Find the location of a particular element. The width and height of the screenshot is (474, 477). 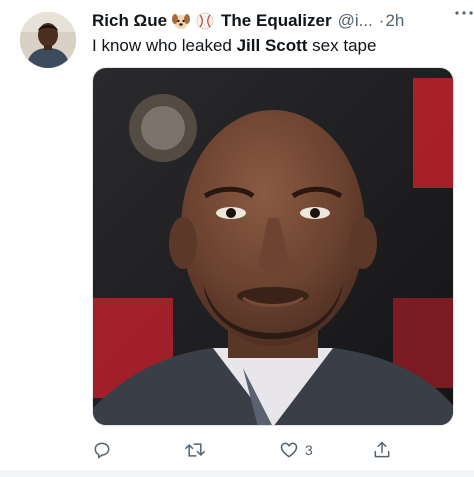

share-icon is located at coordinates (382, 449).